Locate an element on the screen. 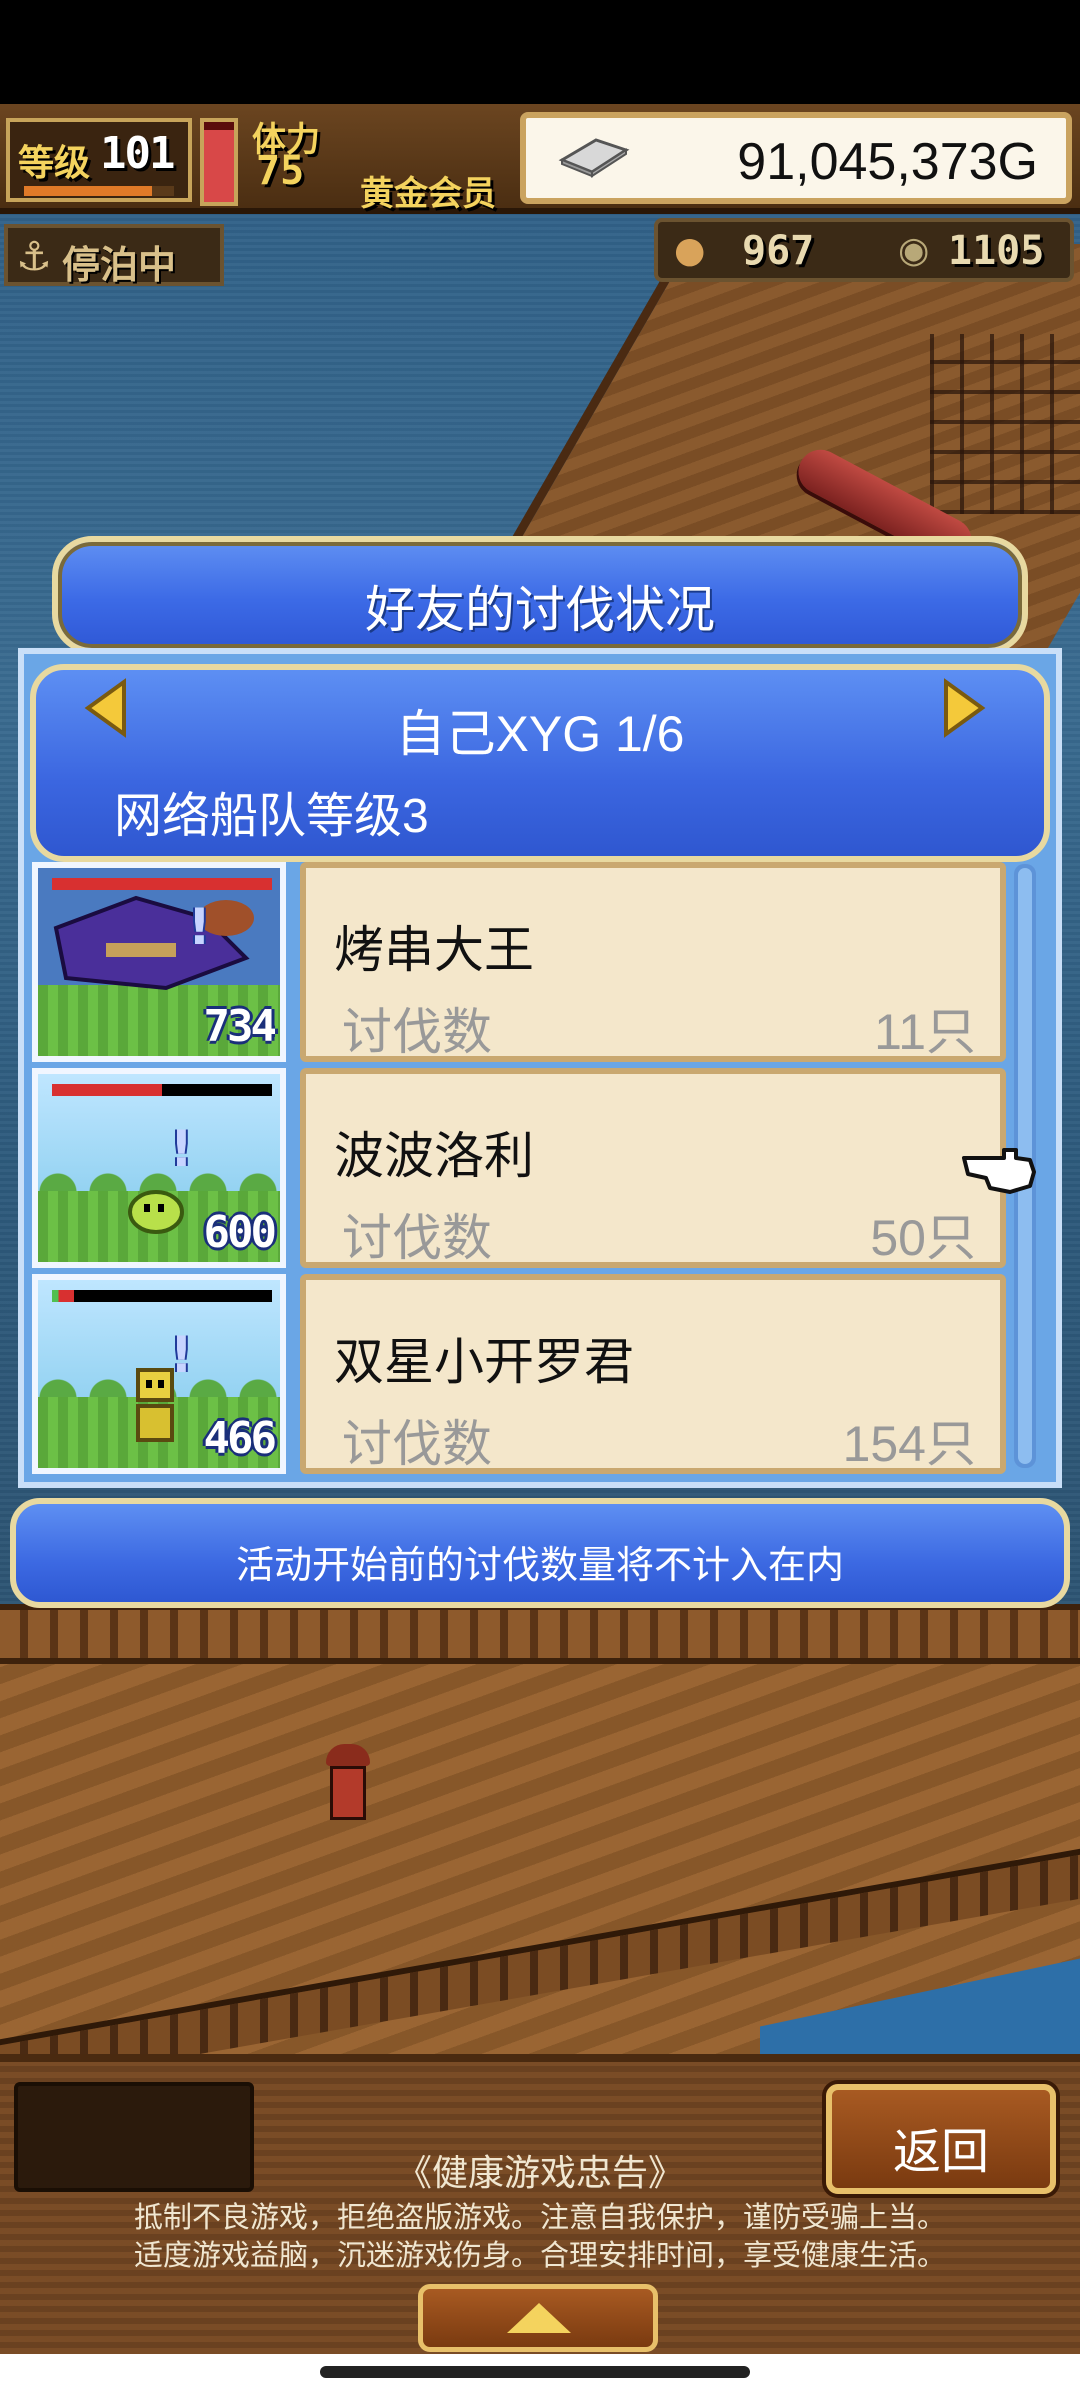 This screenshot has width=1080, height=2400. monster-power: 466 is located at coordinates (240, 1438).